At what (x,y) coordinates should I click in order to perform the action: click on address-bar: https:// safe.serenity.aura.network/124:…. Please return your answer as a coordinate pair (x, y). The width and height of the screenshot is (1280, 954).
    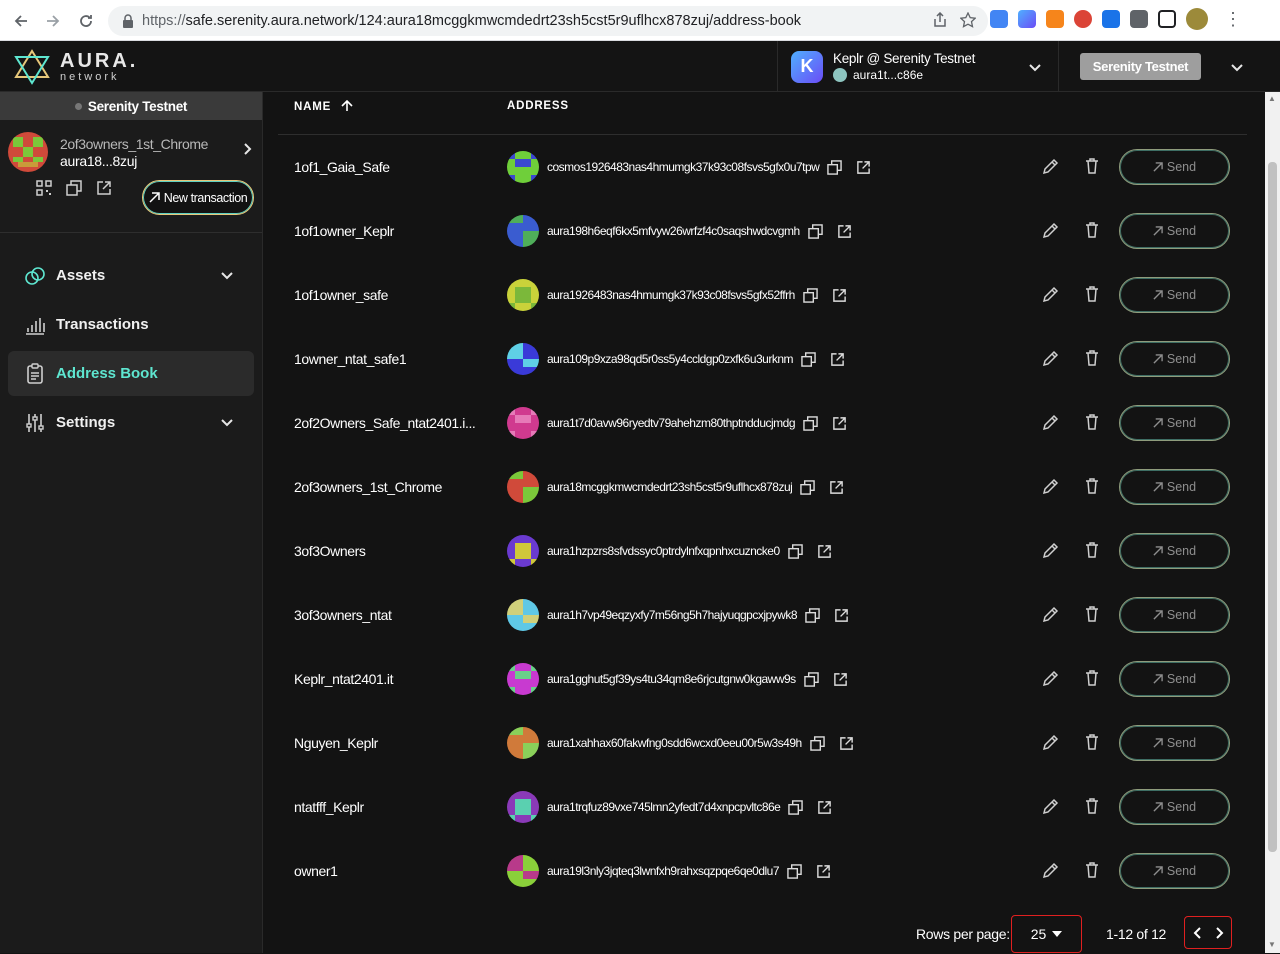
    Looking at the image, I should click on (548, 21).